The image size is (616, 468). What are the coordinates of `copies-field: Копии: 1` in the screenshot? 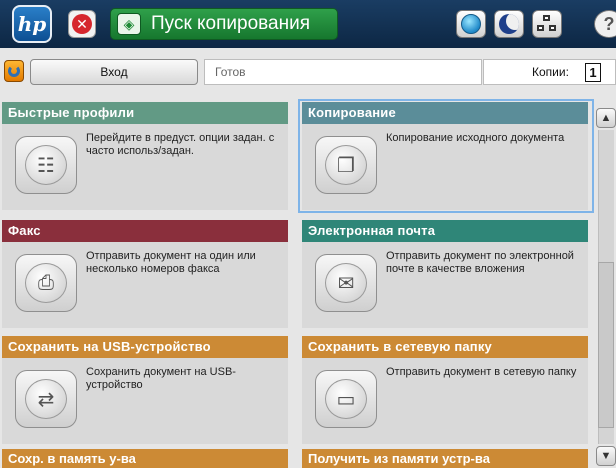 It's located at (549, 72).